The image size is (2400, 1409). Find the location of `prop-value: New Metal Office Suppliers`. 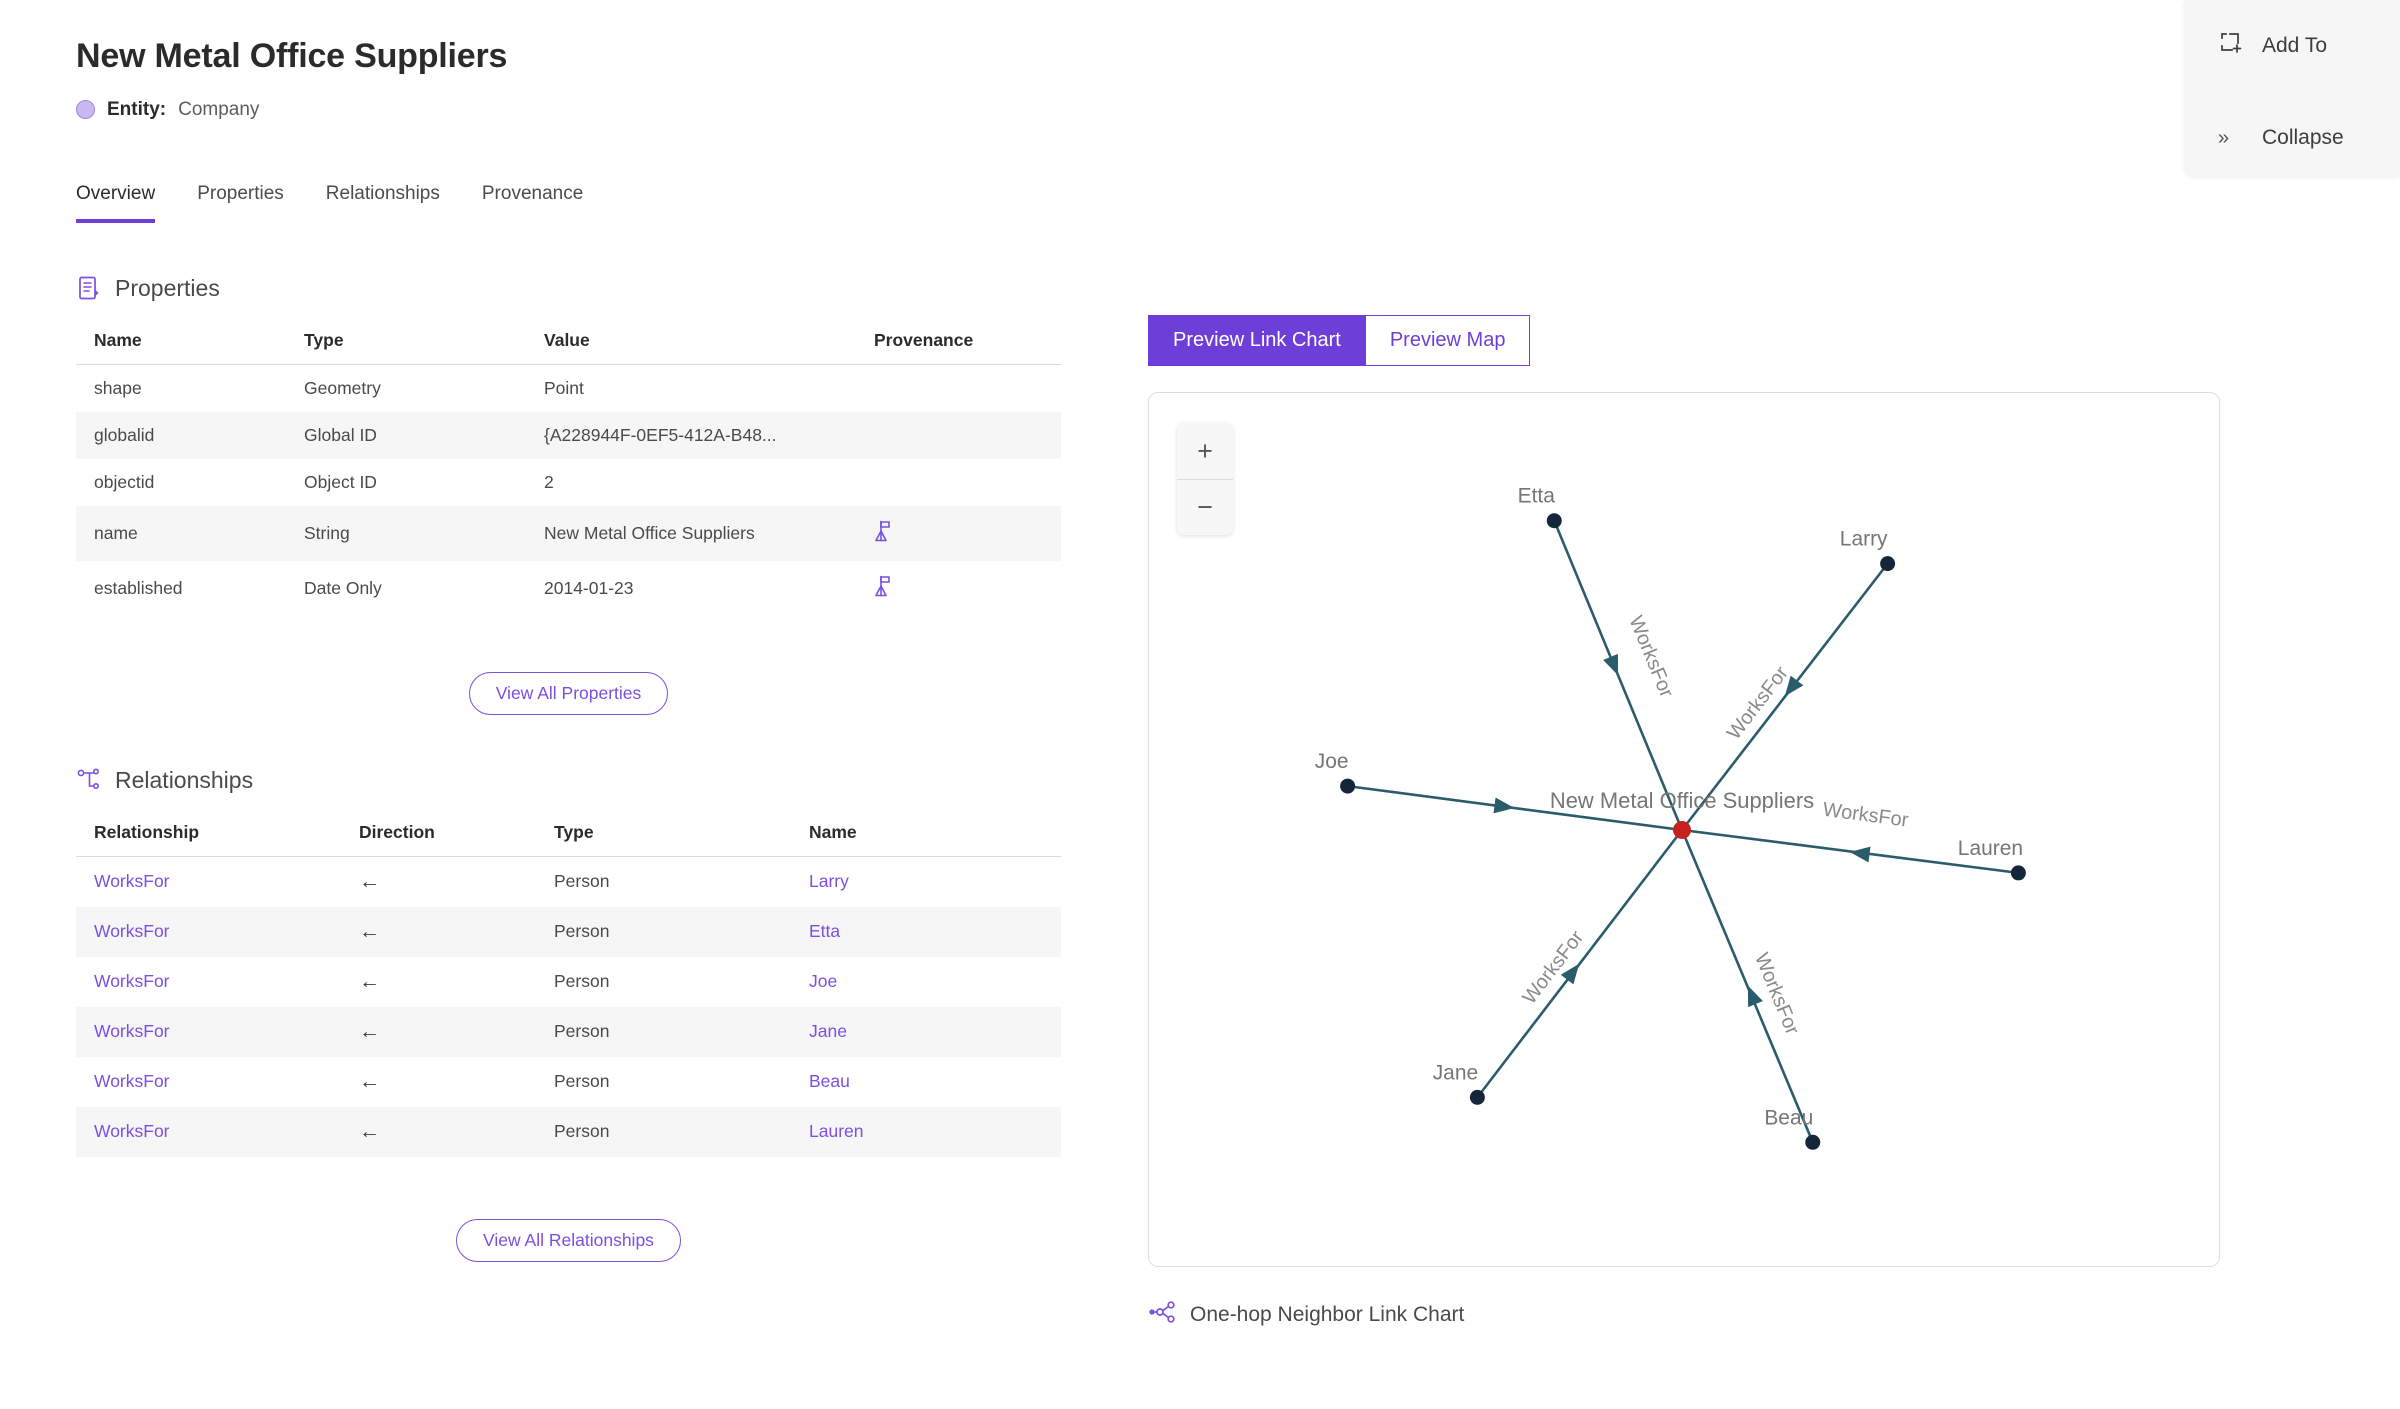

prop-value: New Metal Office Suppliers is located at coordinates (649, 532).